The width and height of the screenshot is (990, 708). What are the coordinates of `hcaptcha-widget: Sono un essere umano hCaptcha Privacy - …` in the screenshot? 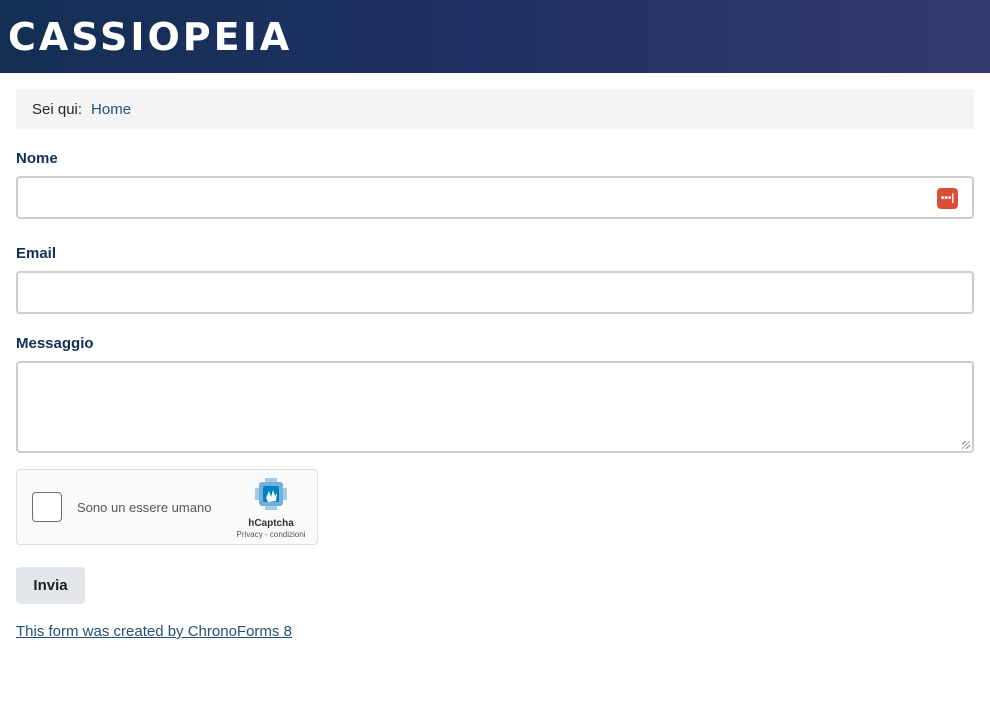 It's located at (167, 507).